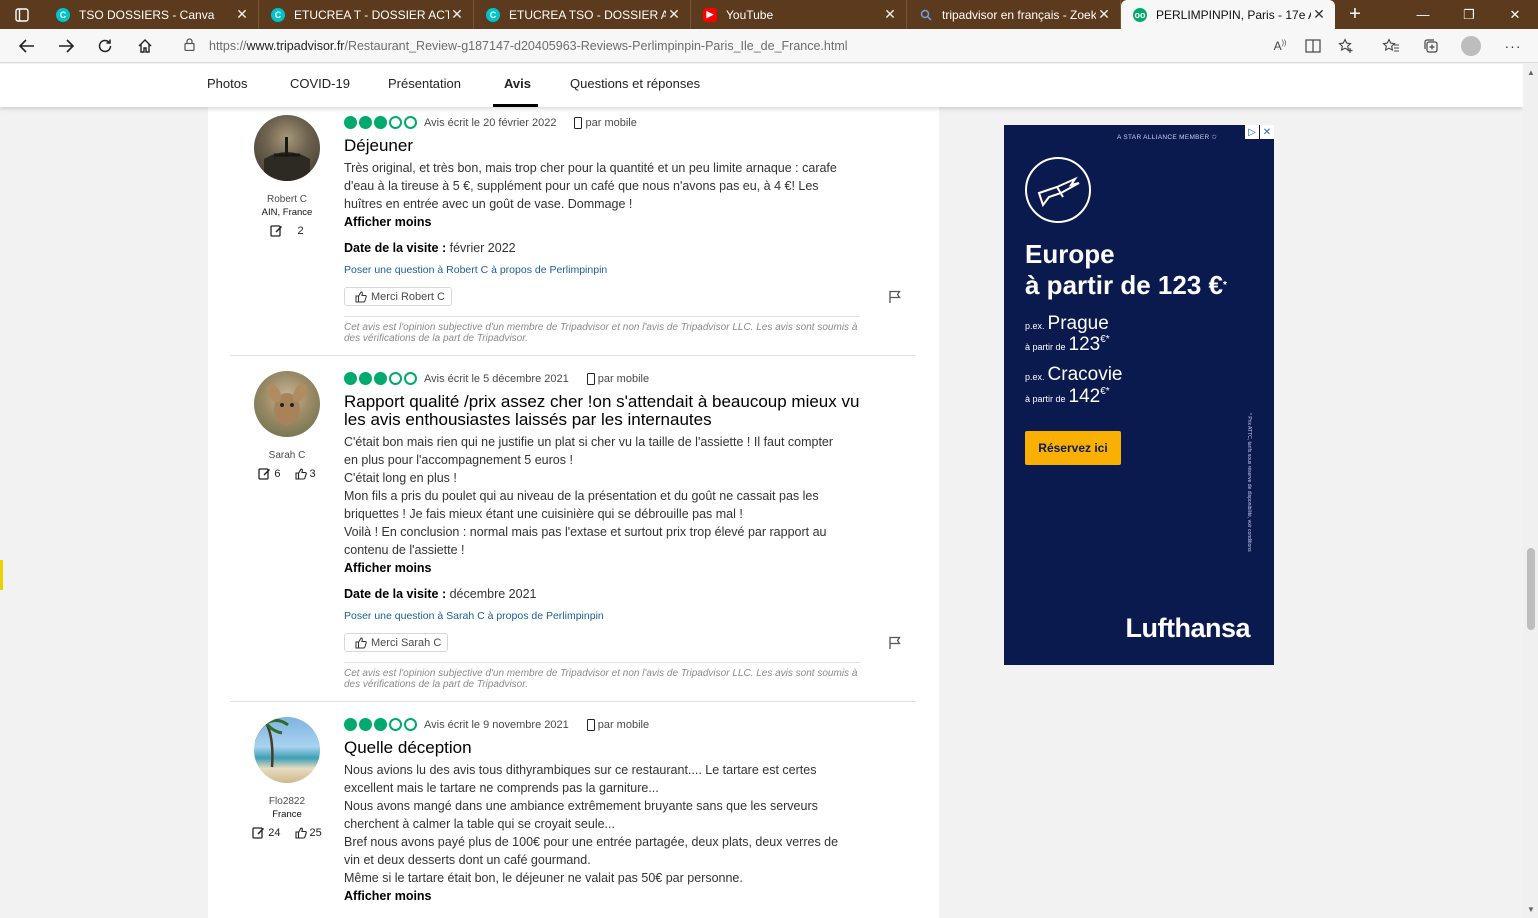 The image size is (1538, 918). I want to click on url-domain: www.tripadvisor.fr, so click(295, 46).